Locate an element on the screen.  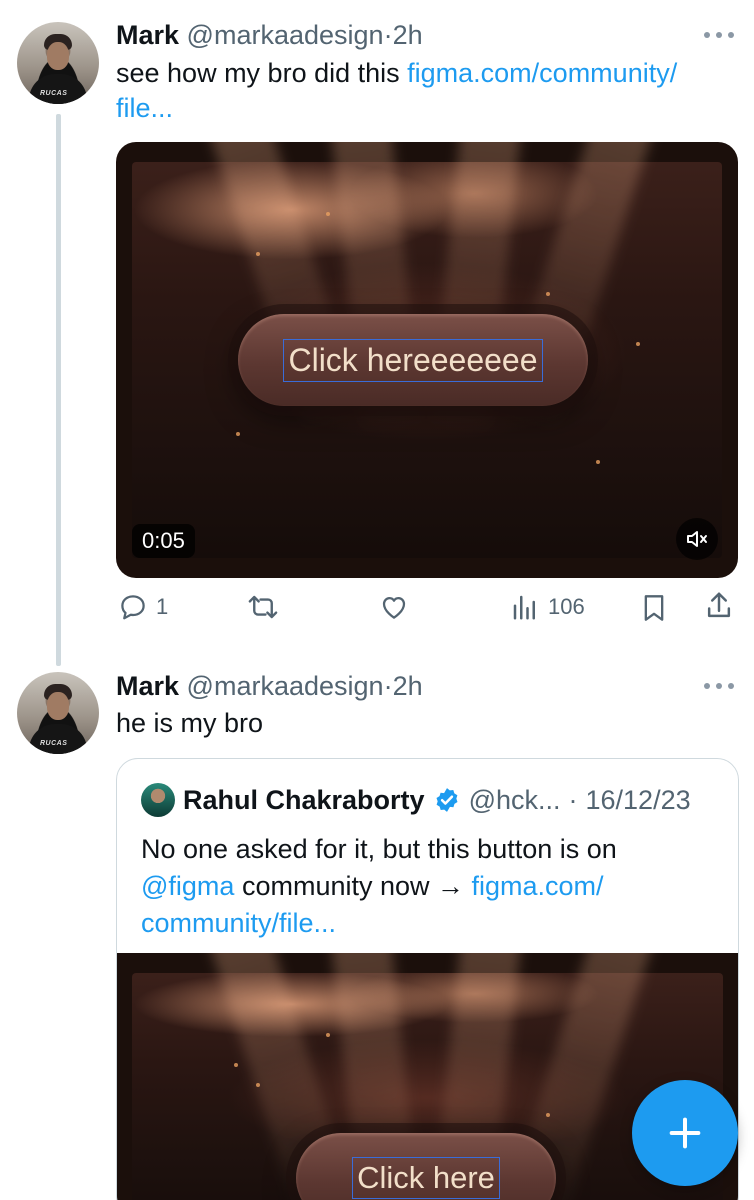
tweet-actions: 1 106 is located at coordinates (377, 610).